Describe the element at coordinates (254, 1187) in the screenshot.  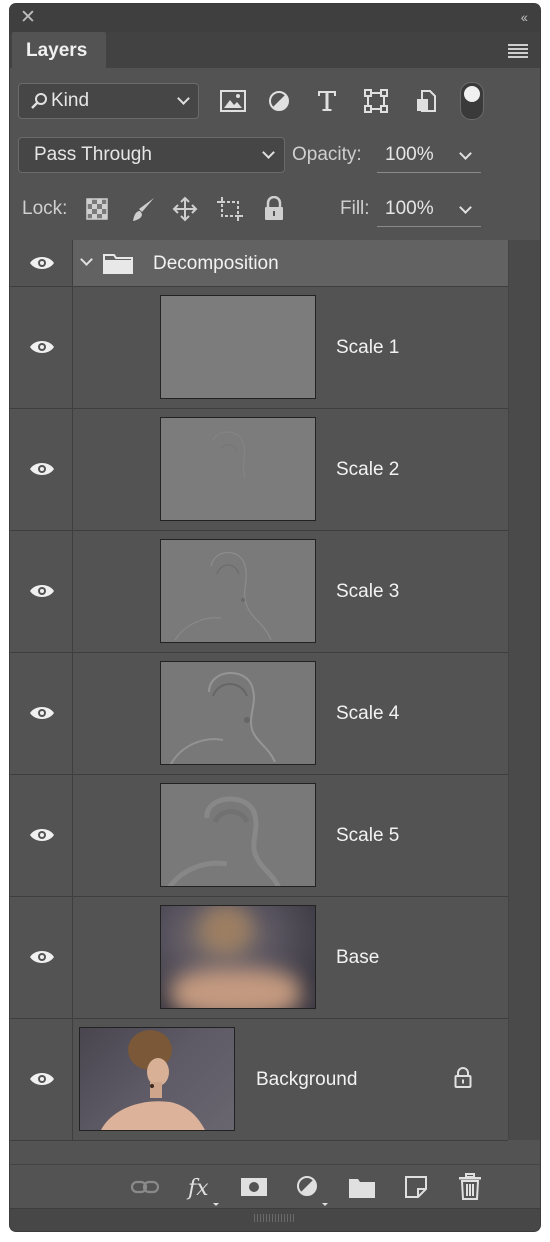
I see `add-mask-icon` at that location.